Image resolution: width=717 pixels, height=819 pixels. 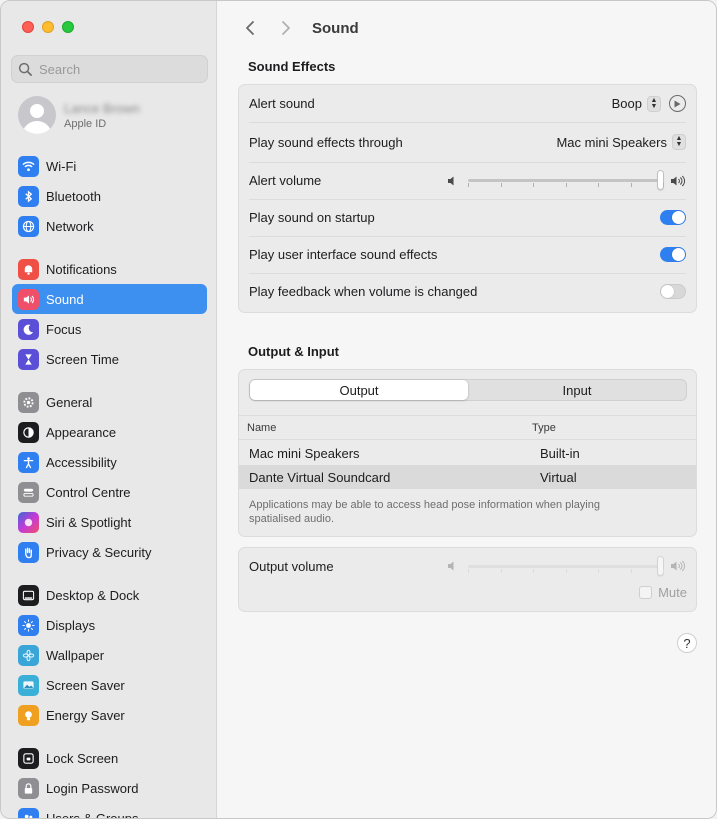 What do you see at coordinates (109, 299) in the screenshot?
I see `sidebar-item-sound: Sound` at bounding box center [109, 299].